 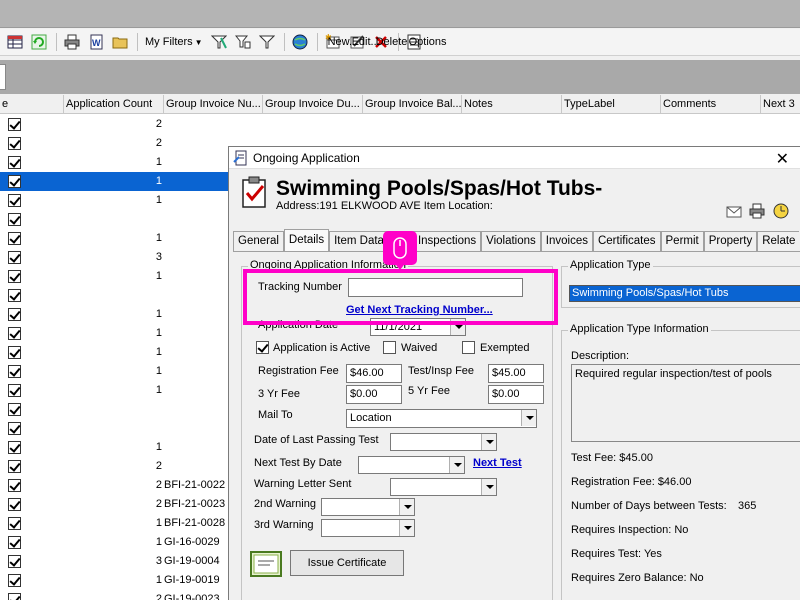 I want to click on column-header: Application Count, so click(x=114, y=104).